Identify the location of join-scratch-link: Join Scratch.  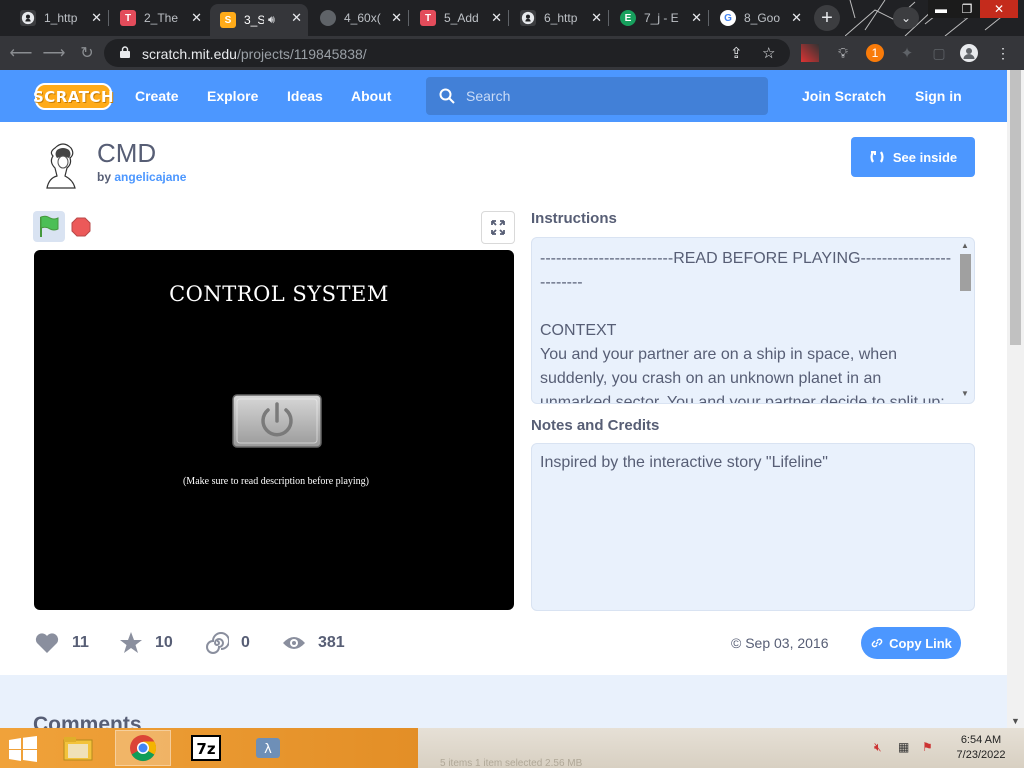
(844, 96).